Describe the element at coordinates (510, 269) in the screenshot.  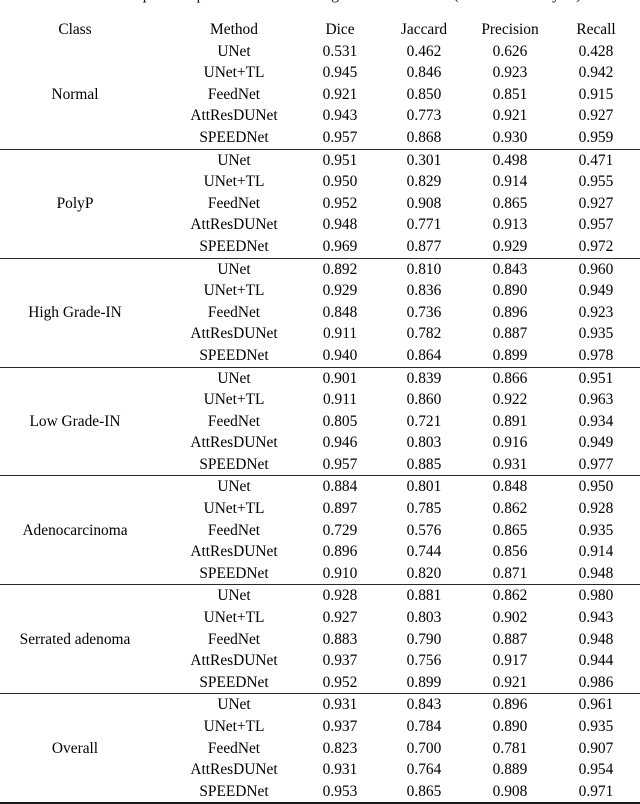
I see `precision-cell: 0.843` at that location.